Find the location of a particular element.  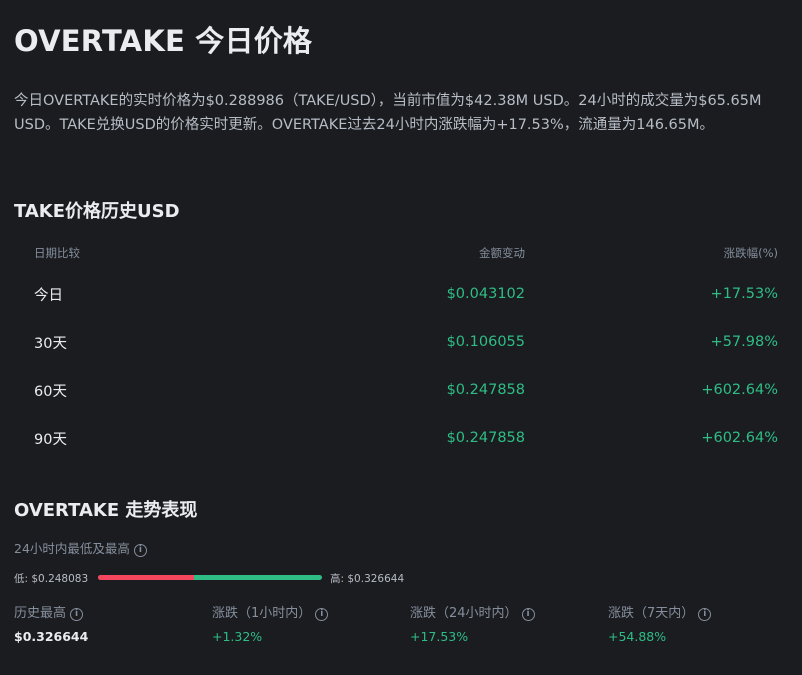

stat-label: 涨跌（1小时内） is located at coordinates (262, 613).